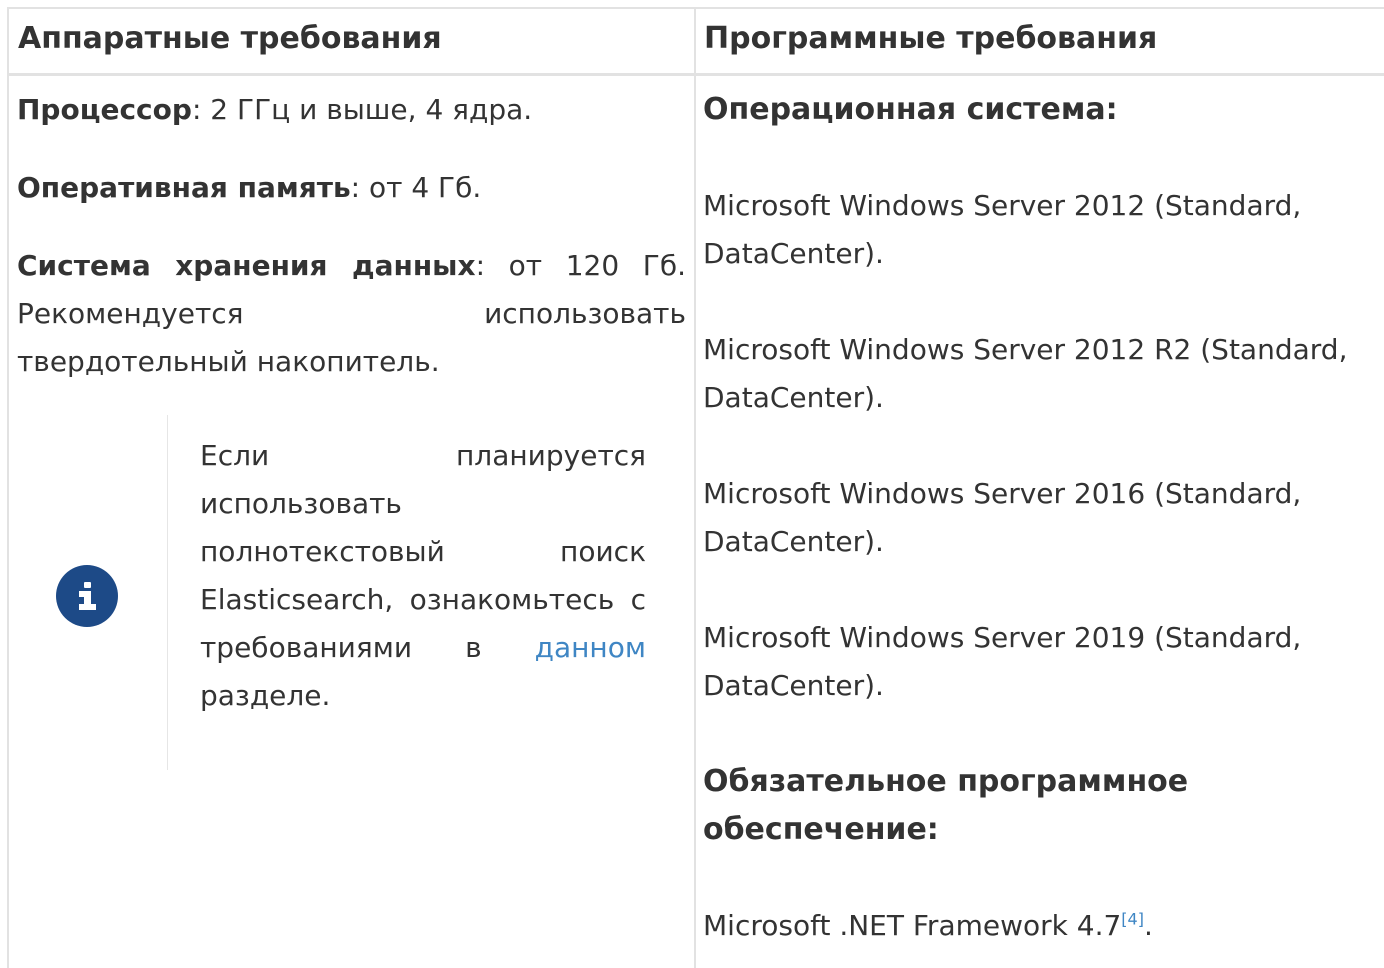 This screenshot has height=968, width=1384. I want to click on note-link: данном, so click(590, 647).